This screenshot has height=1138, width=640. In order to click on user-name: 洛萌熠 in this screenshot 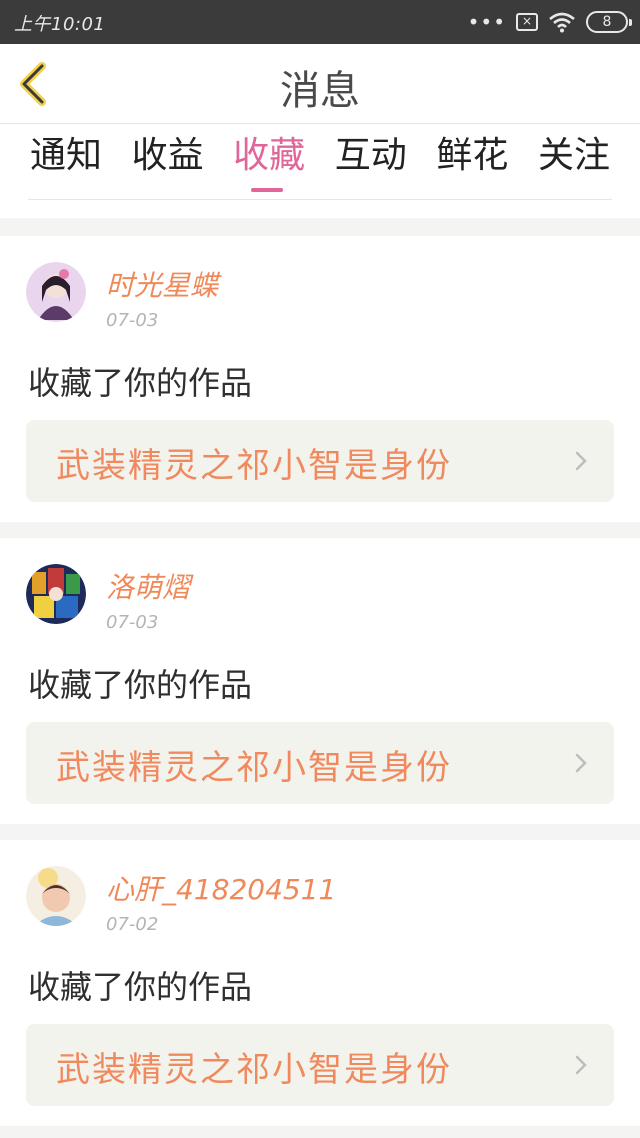, I will do `click(148, 586)`.